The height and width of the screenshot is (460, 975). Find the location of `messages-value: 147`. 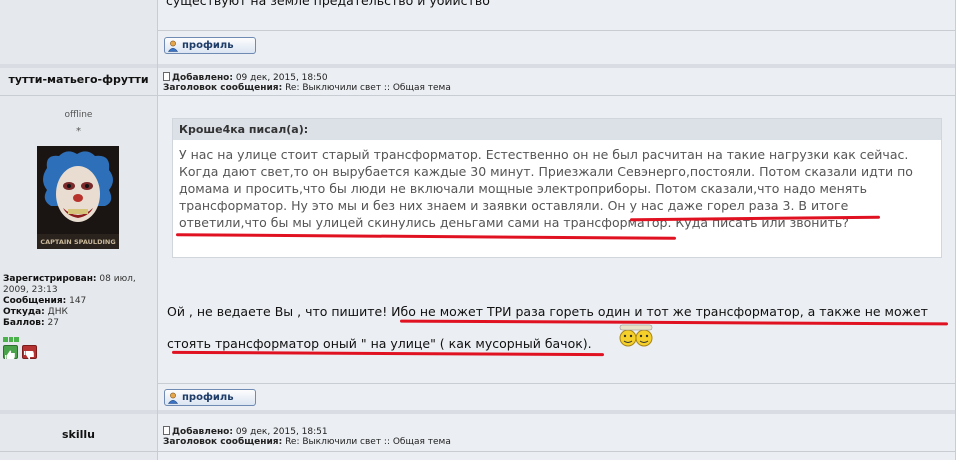

messages-value: 147 is located at coordinates (78, 301).